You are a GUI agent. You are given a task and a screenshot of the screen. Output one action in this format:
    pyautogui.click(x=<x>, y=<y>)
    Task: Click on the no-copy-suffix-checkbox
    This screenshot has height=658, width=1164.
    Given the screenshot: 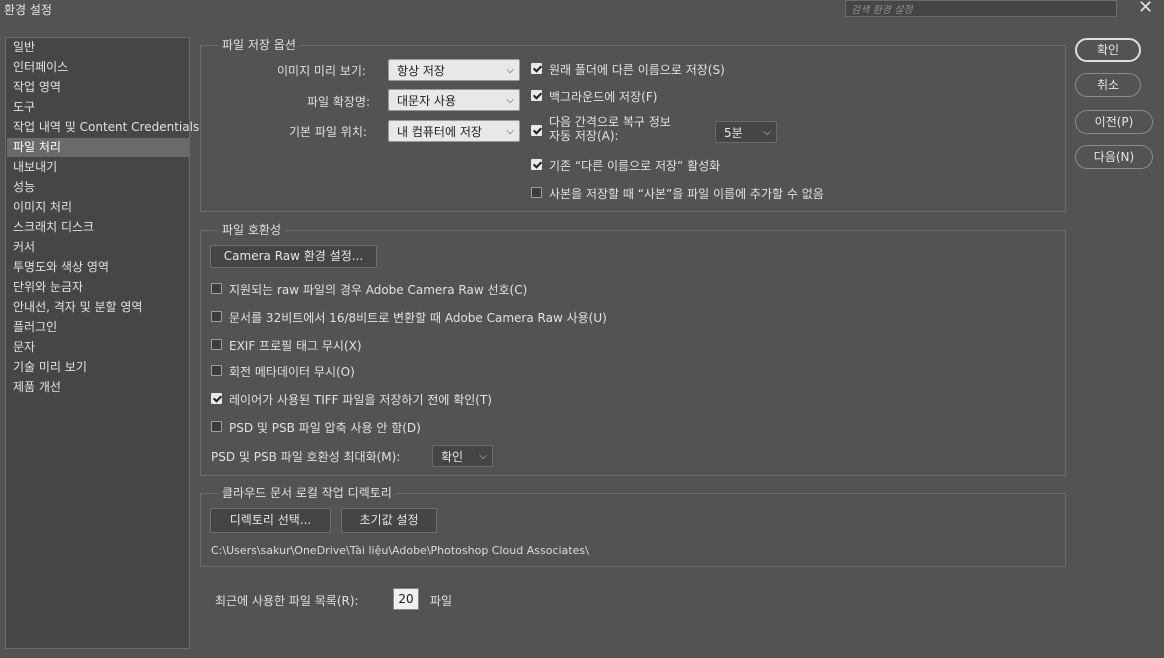 What is the action you would take?
    pyautogui.click(x=536, y=192)
    